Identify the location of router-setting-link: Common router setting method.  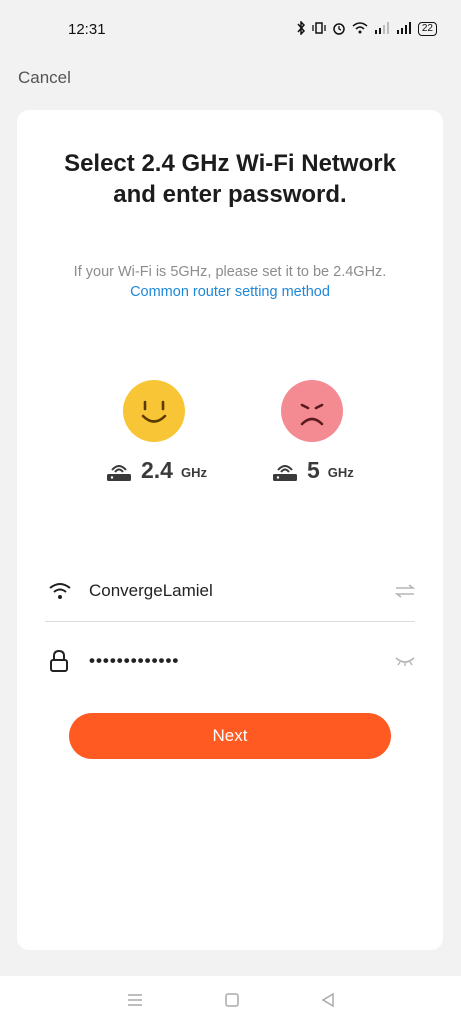
(230, 292).